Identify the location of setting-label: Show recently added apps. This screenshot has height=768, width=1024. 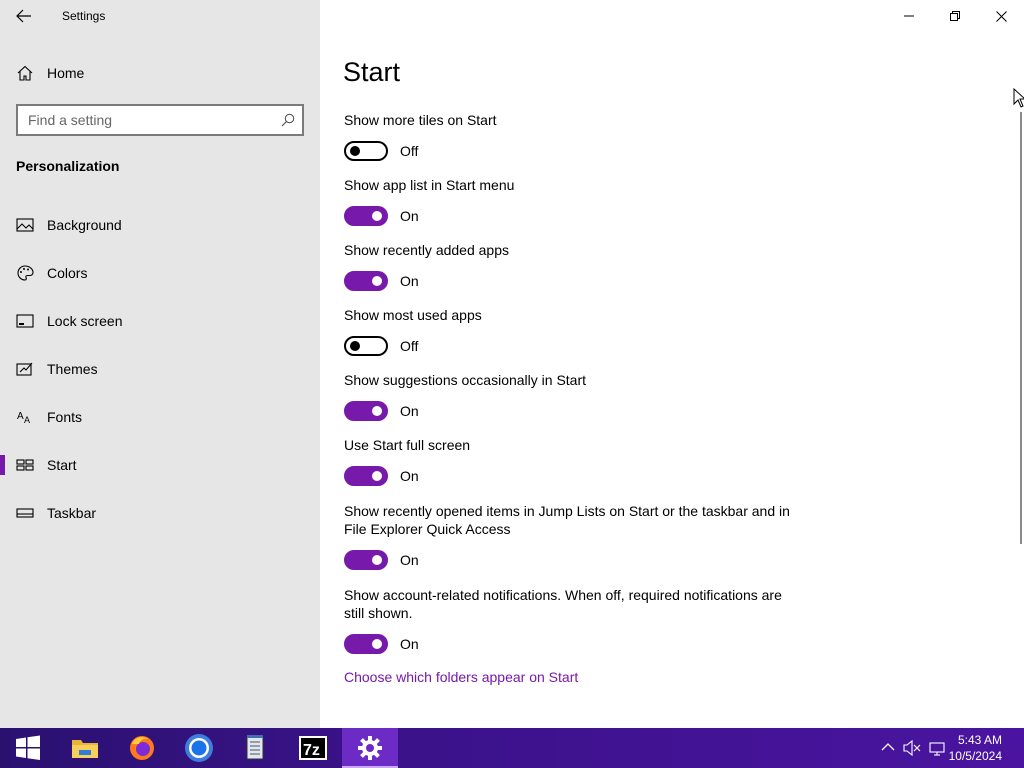
(426, 250).